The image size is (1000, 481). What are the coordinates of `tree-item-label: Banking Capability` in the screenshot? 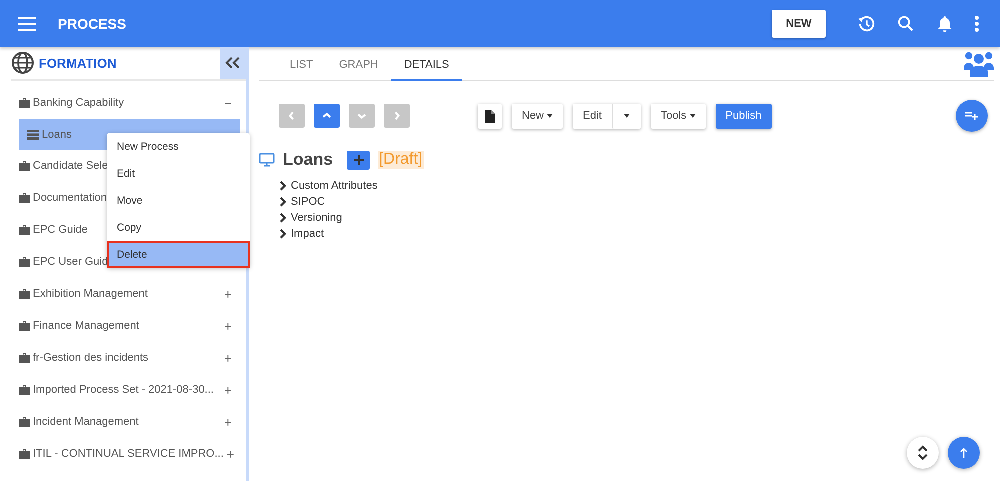 It's located at (78, 103).